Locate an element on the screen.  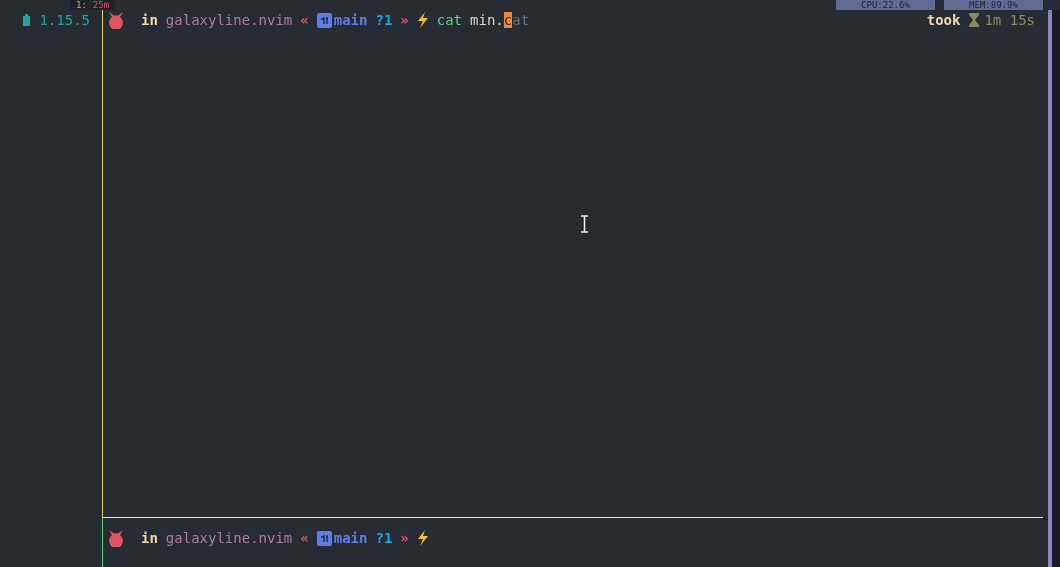
text-cursor: c is located at coordinates (508, 20).